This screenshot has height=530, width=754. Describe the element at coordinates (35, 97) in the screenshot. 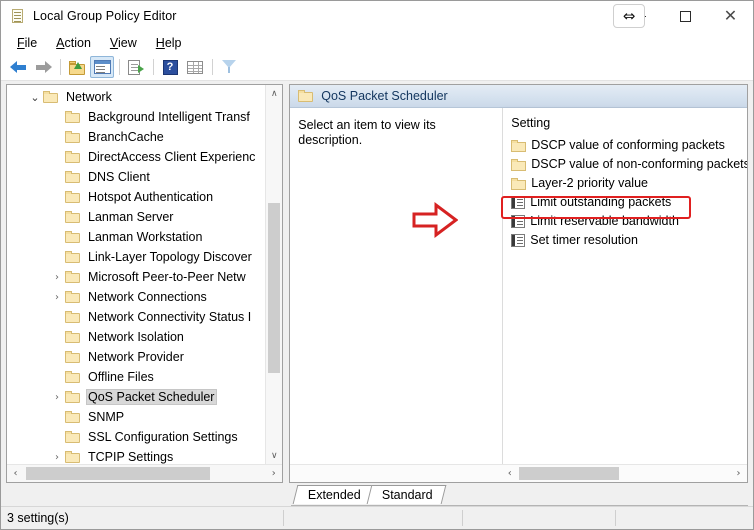

I see `chevron-down-icon: ⌄` at that location.